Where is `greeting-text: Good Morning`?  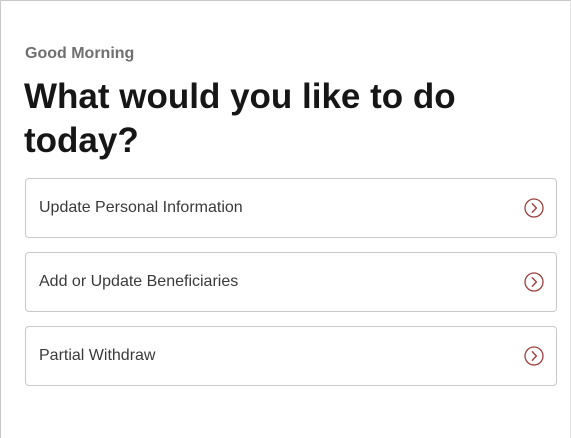 greeting-text: Good Morning is located at coordinates (80, 53).